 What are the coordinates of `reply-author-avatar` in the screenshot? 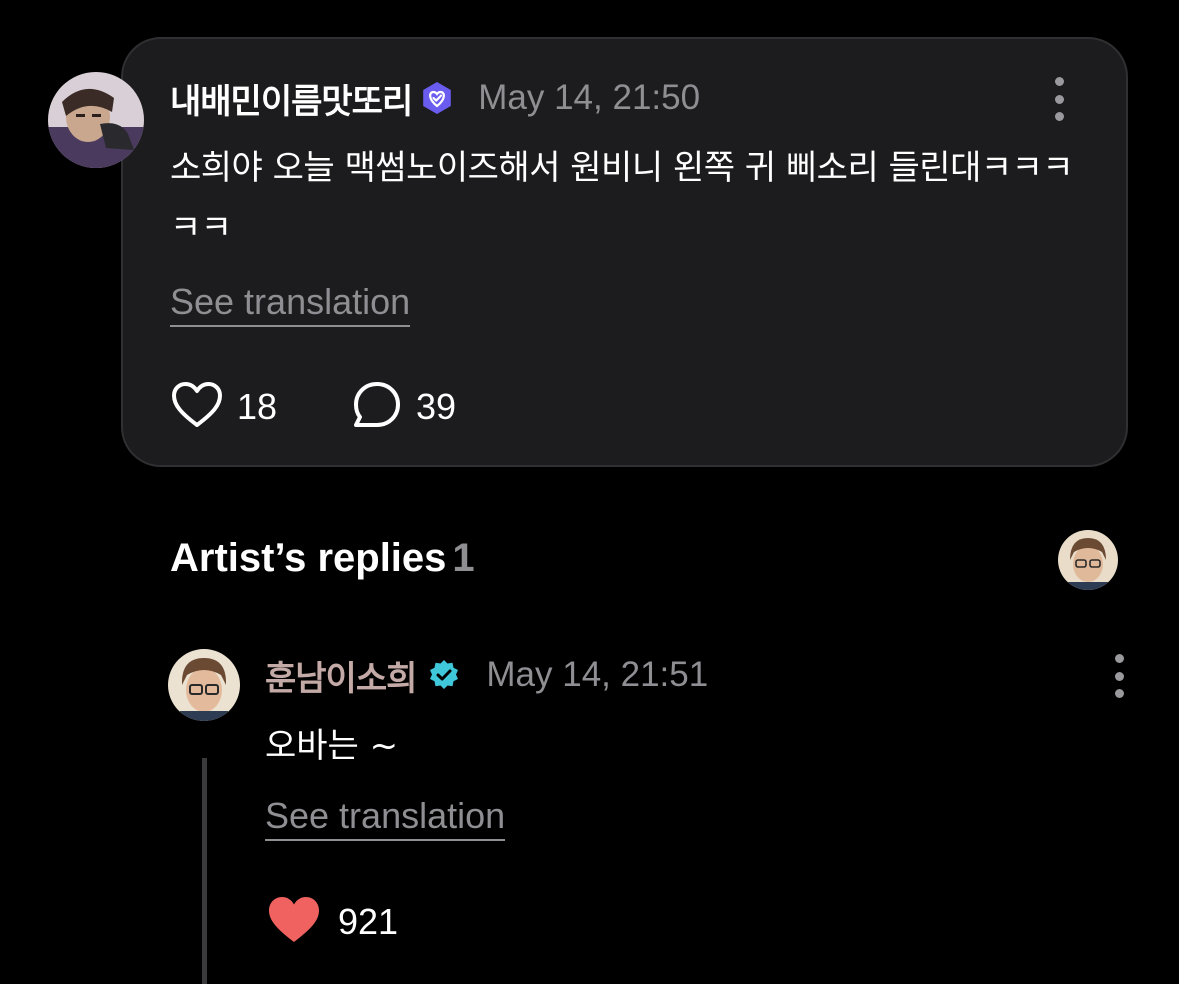 It's located at (204, 685).